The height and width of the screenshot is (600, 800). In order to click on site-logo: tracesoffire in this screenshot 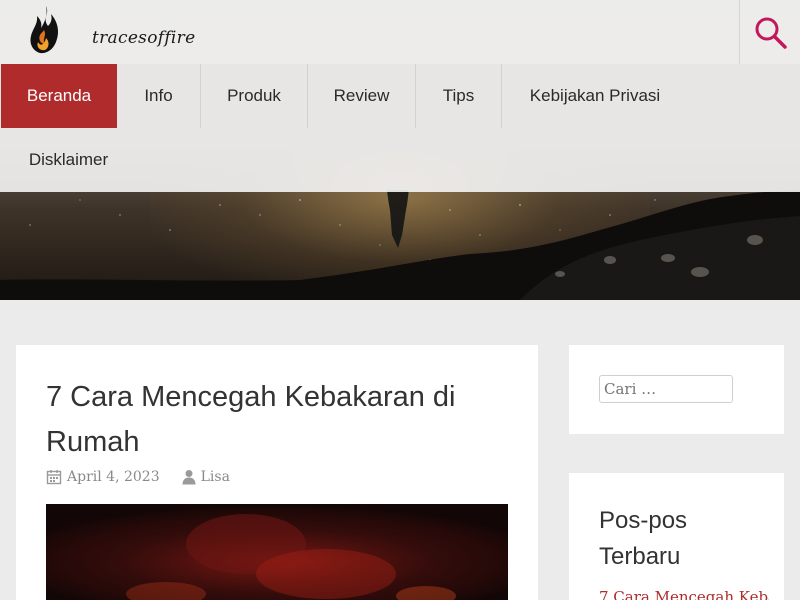, I will do `click(111, 31)`.